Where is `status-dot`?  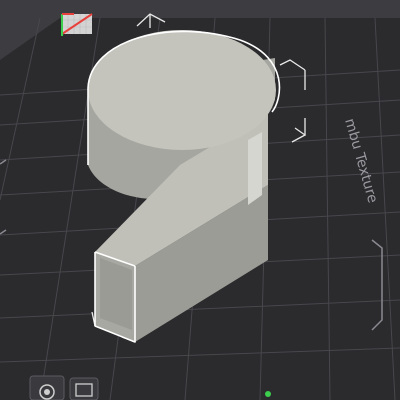
status-dot is located at coordinates (268, 394).